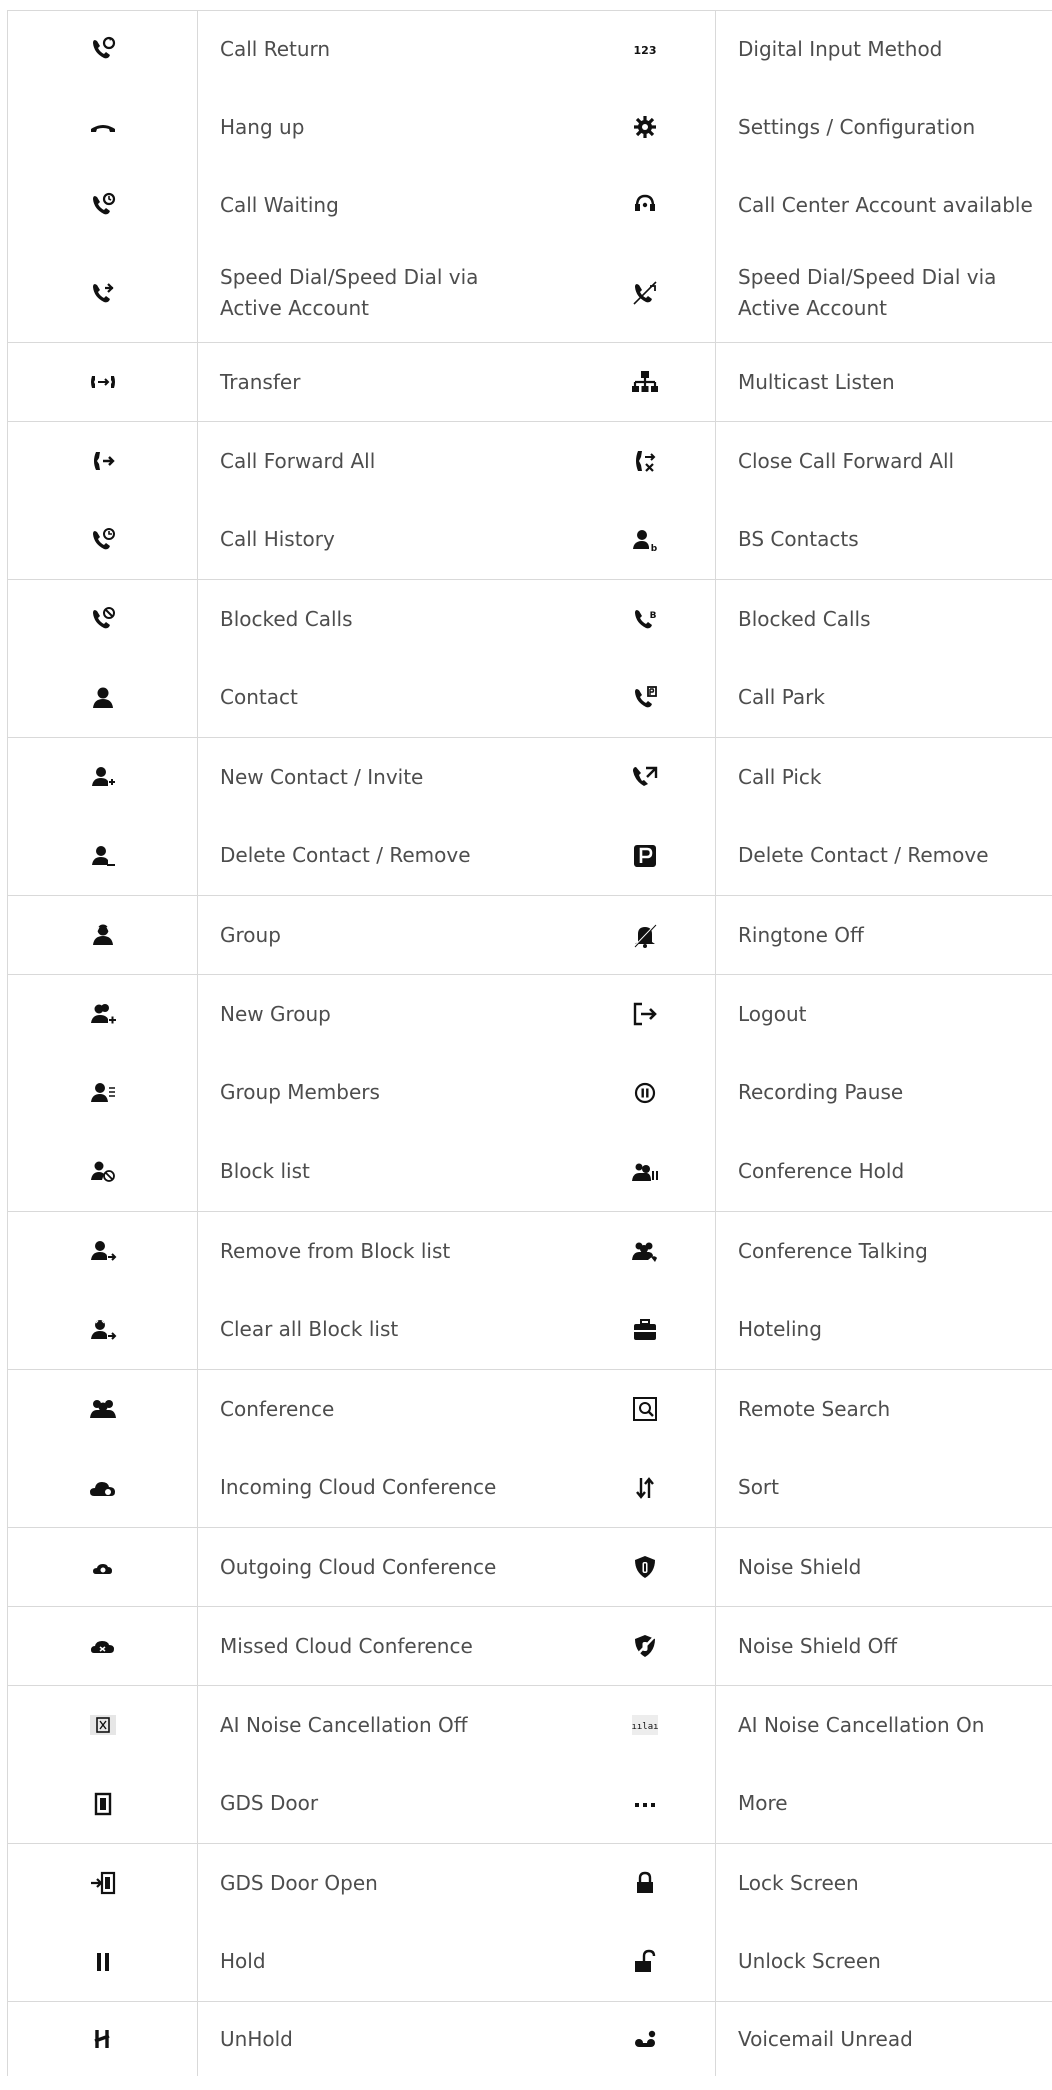 The width and height of the screenshot is (1052, 2090). I want to click on label-cell: Close Call Forward All, so click(883, 461).